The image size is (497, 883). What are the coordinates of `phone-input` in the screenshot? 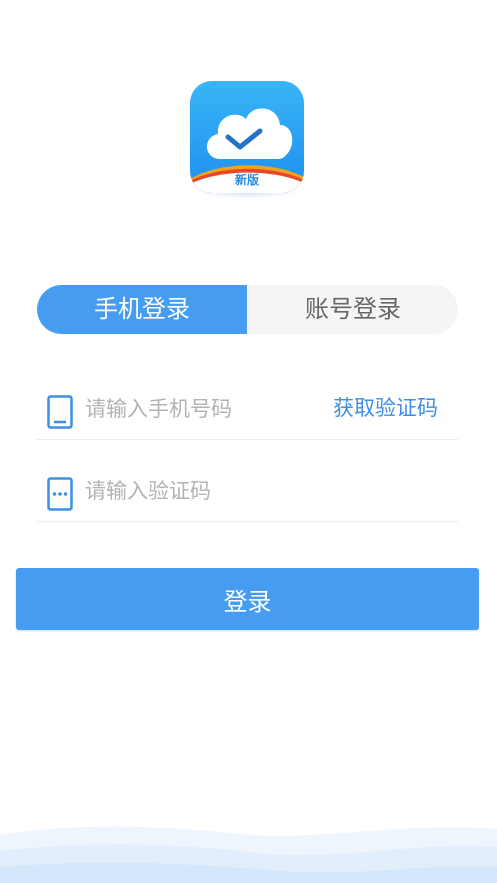 It's located at (195, 409).